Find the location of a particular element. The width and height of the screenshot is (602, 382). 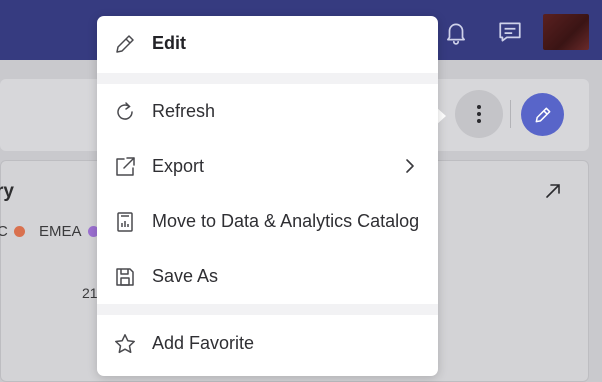

chat-icon is located at coordinates (510, 32).